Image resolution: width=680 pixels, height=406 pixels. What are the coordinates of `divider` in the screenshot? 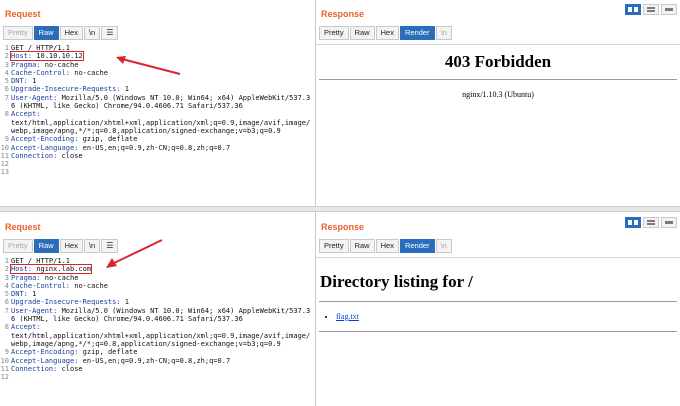 It's located at (498, 301).